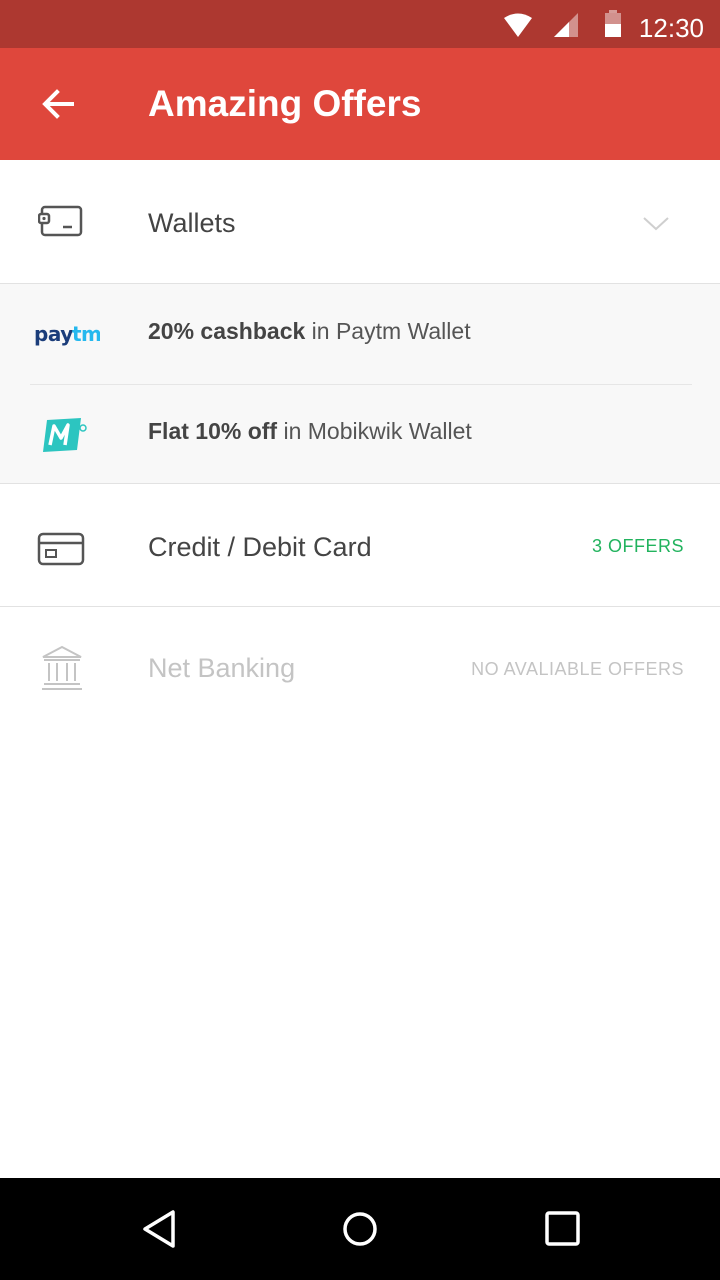  What do you see at coordinates (61, 549) in the screenshot?
I see `credit-card-icon` at bounding box center [61, 549].